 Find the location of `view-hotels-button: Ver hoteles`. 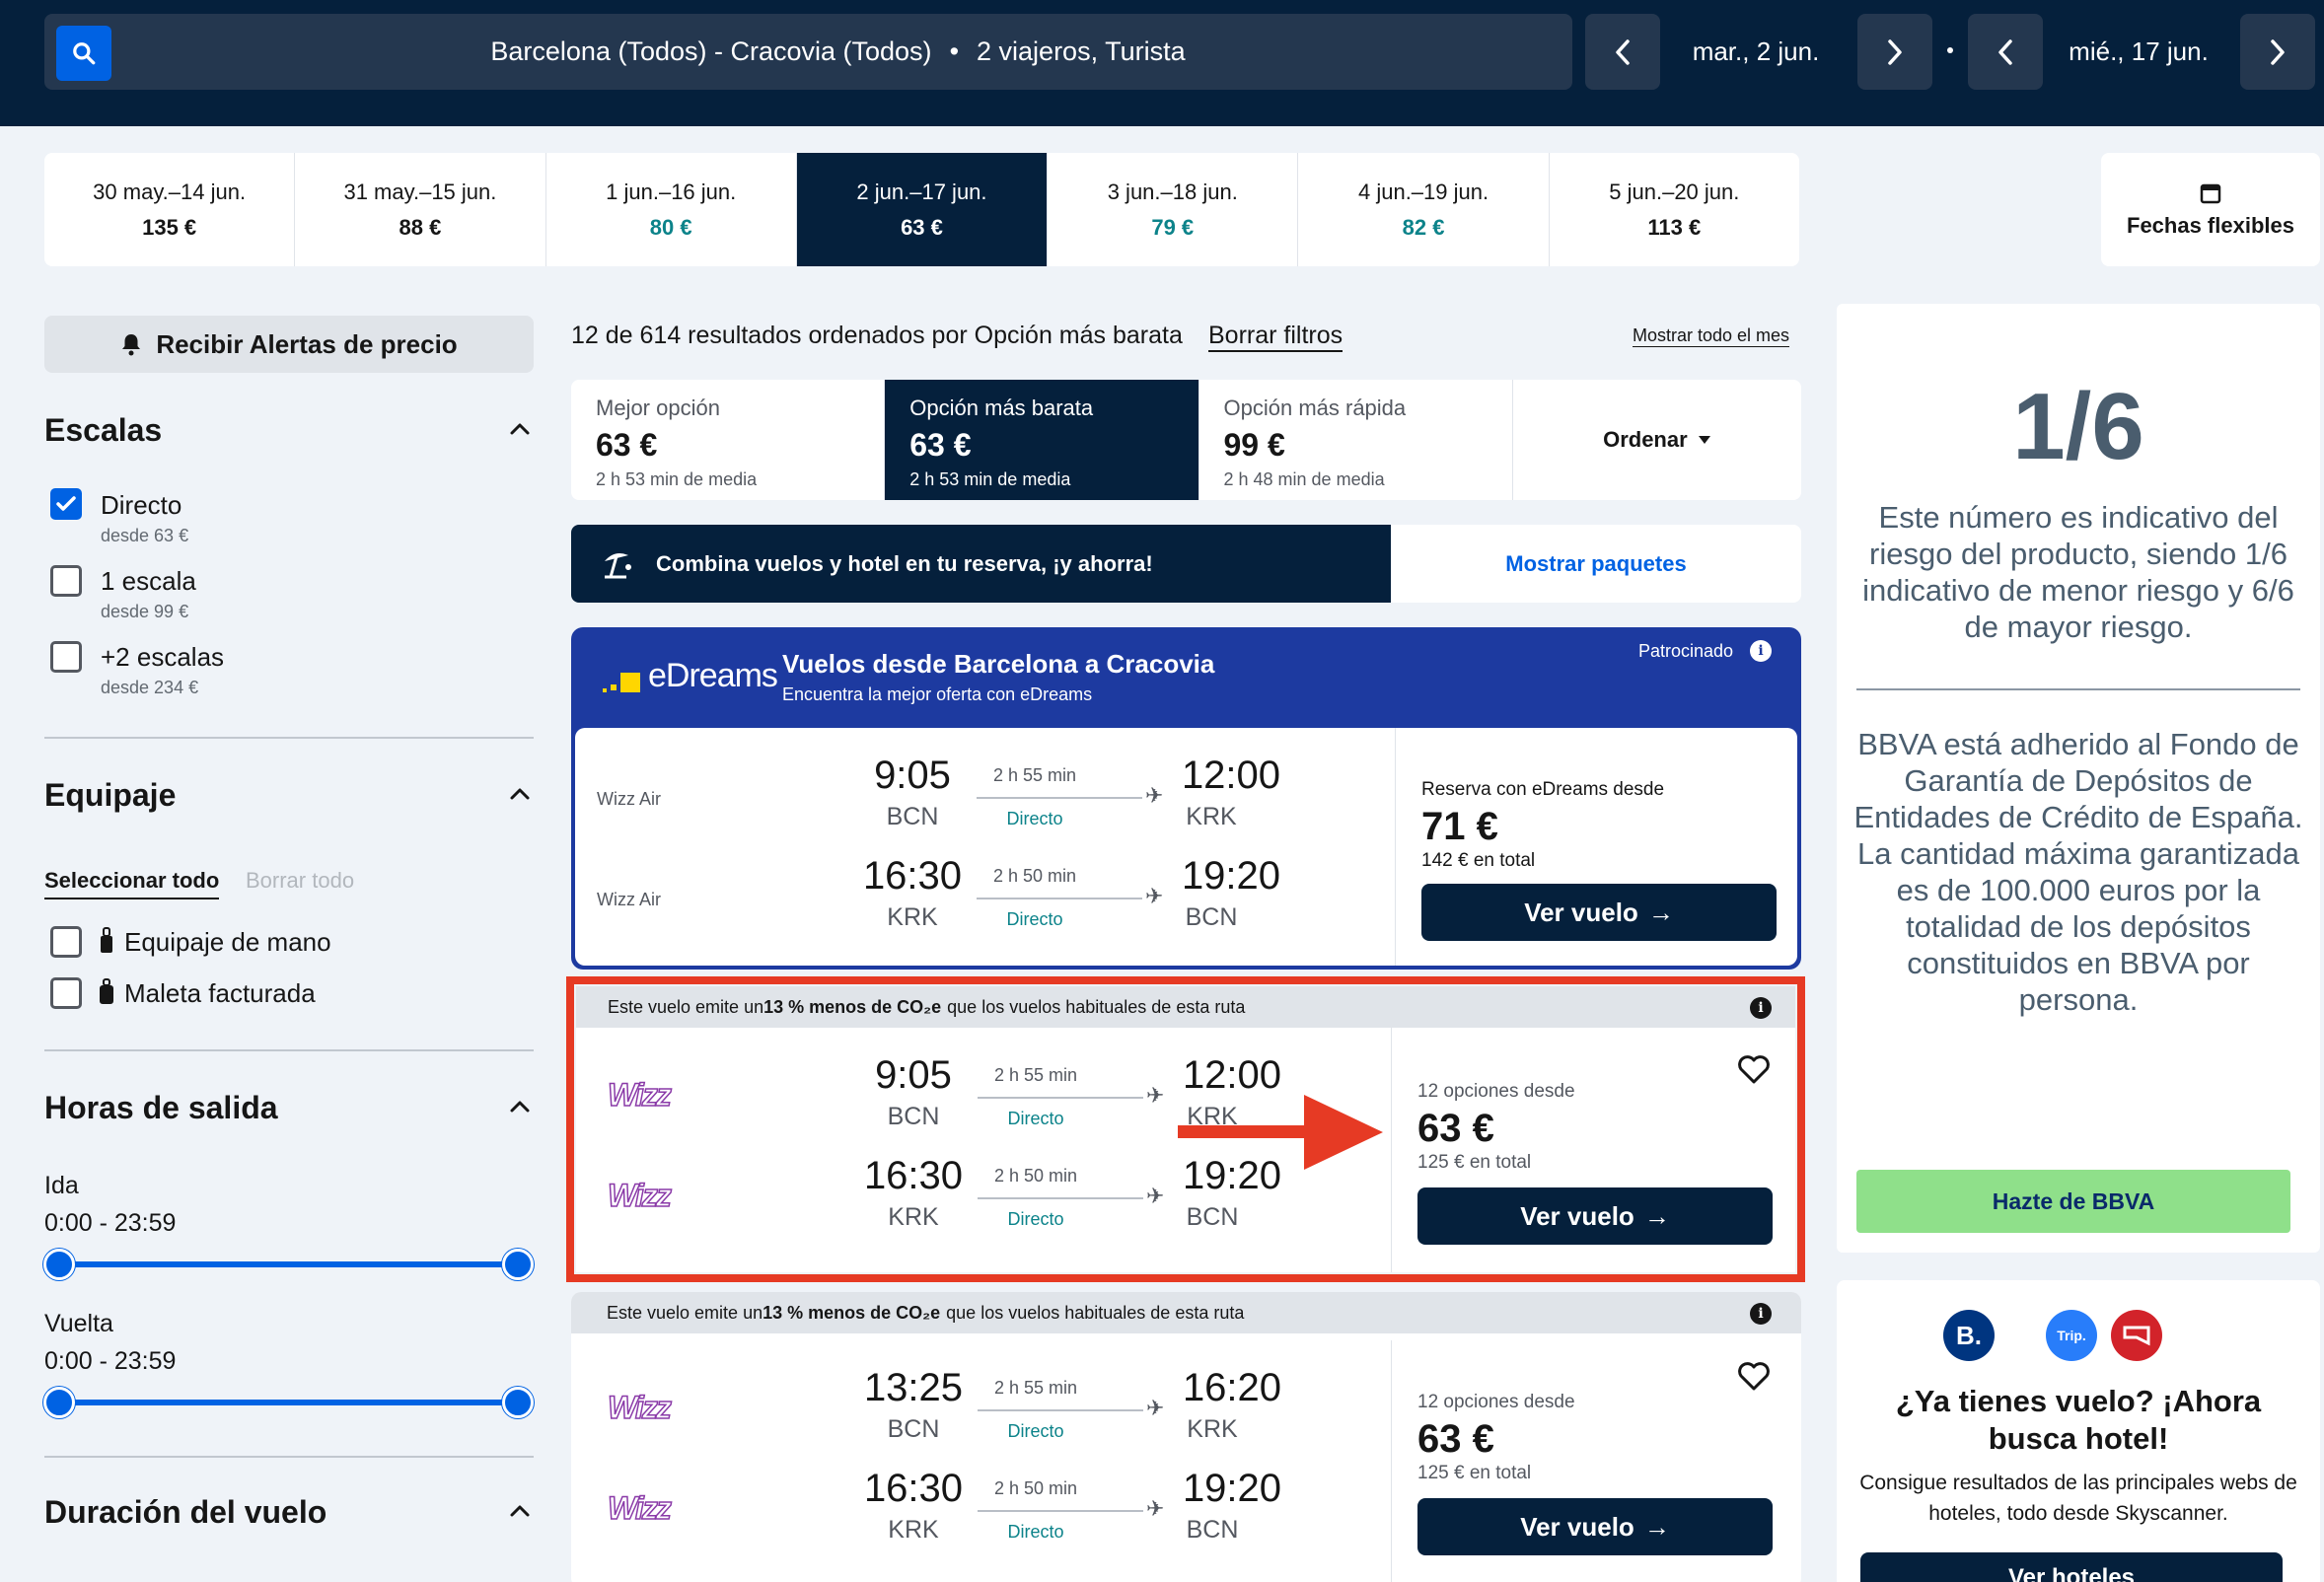

view-hotels-button: Ver hoteles is located at coordinates (2071, 1567).